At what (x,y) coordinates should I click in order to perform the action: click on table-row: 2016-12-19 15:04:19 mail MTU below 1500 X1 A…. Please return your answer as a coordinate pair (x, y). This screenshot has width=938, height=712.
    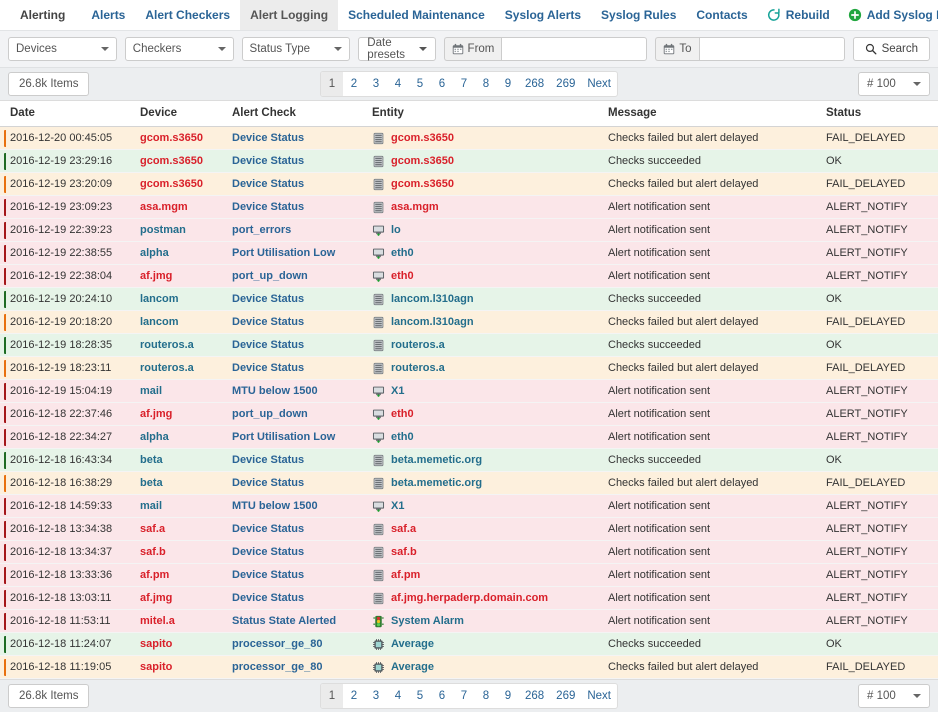
    Looking at the image, I should click on (469, 391).